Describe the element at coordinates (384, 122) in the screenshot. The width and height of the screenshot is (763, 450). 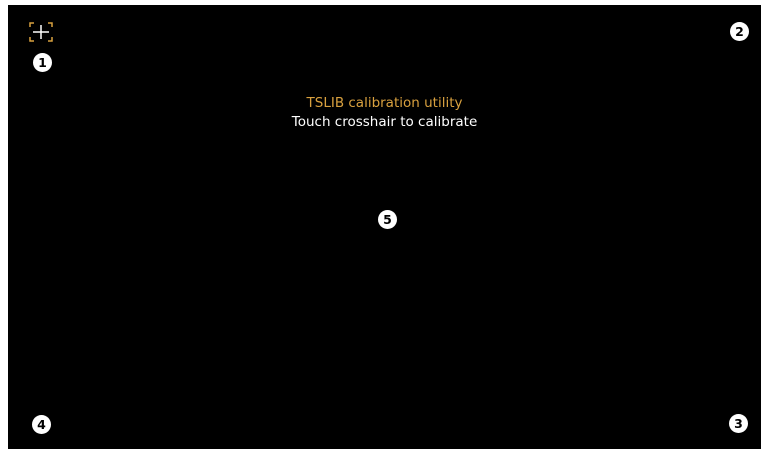
I see `instruction-text: Touch crosshair to calibrate` at that location.